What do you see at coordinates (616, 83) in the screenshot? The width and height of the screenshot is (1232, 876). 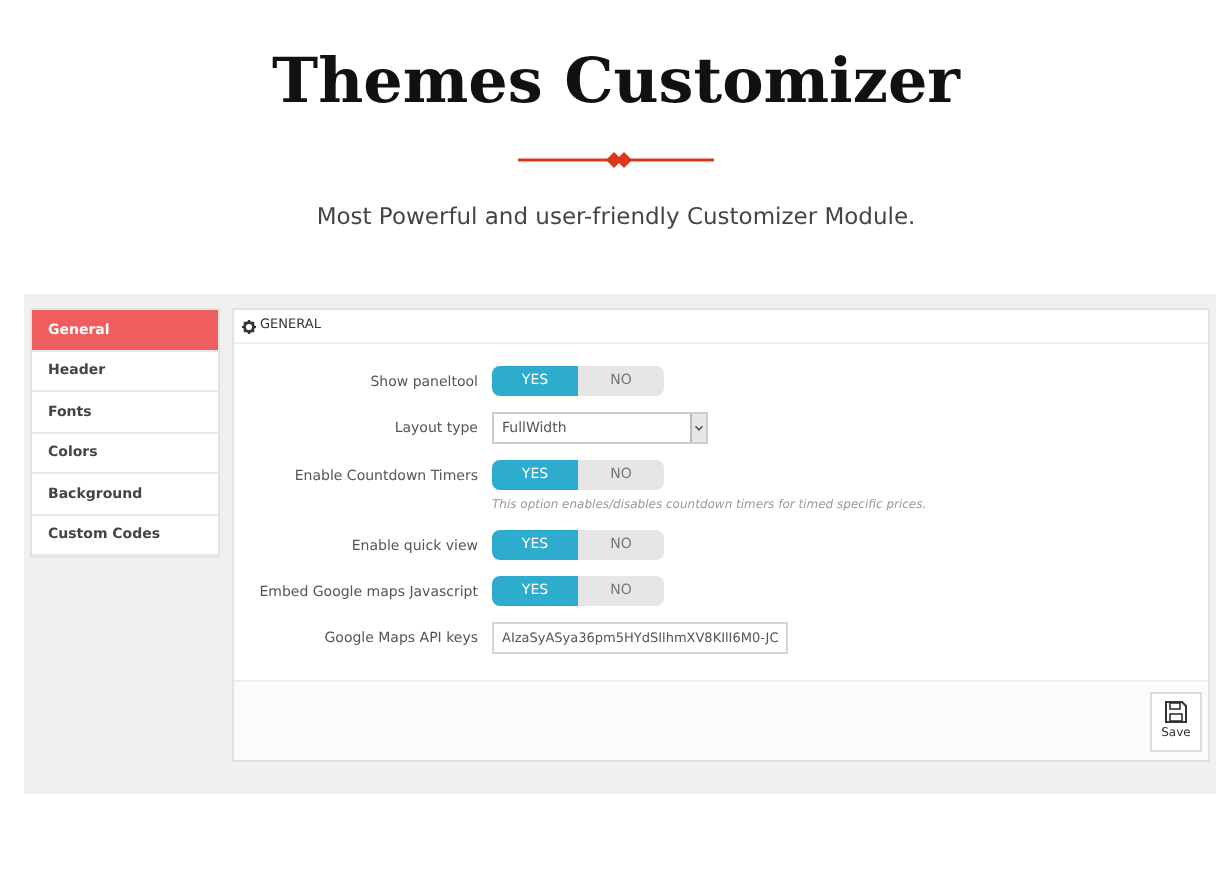 I see `page-title: Themes Customizer` at bounding box center [616, 83].